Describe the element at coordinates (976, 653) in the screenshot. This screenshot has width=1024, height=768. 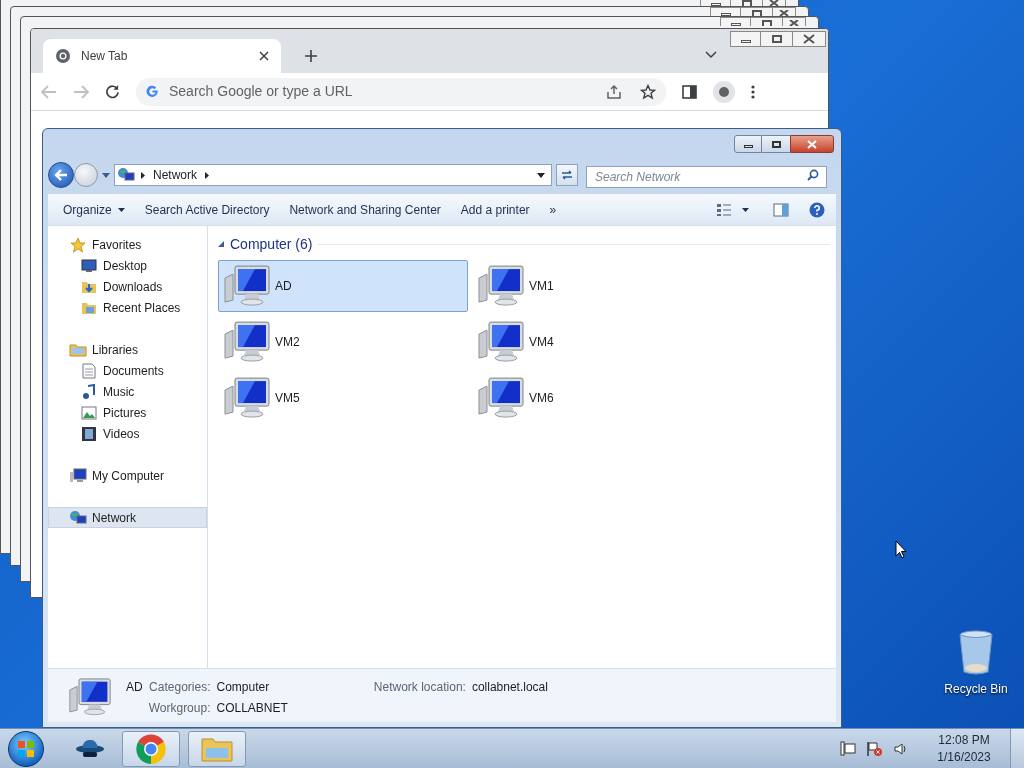
I see `recycle-bin-icon` at that location.